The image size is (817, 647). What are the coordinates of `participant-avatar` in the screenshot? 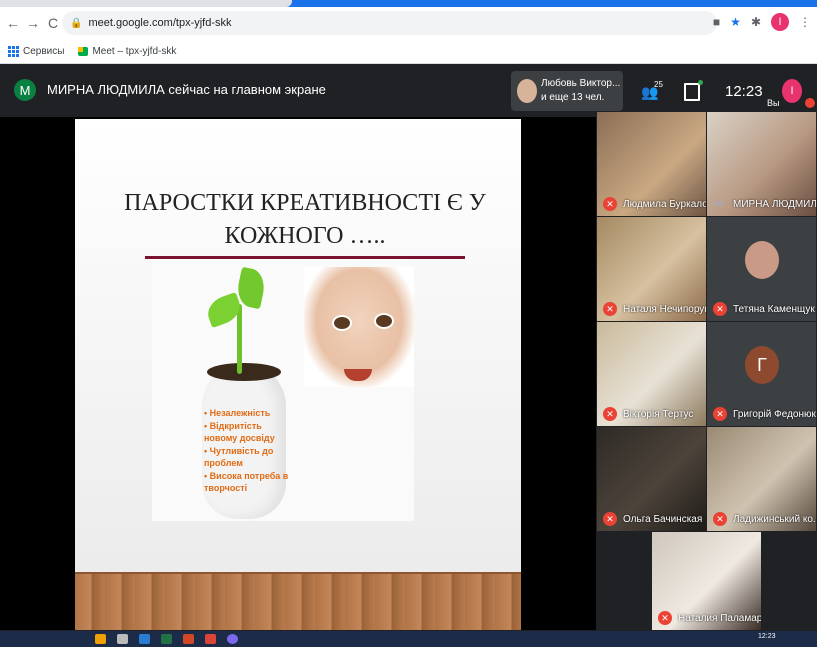 It's located at (762, 260).